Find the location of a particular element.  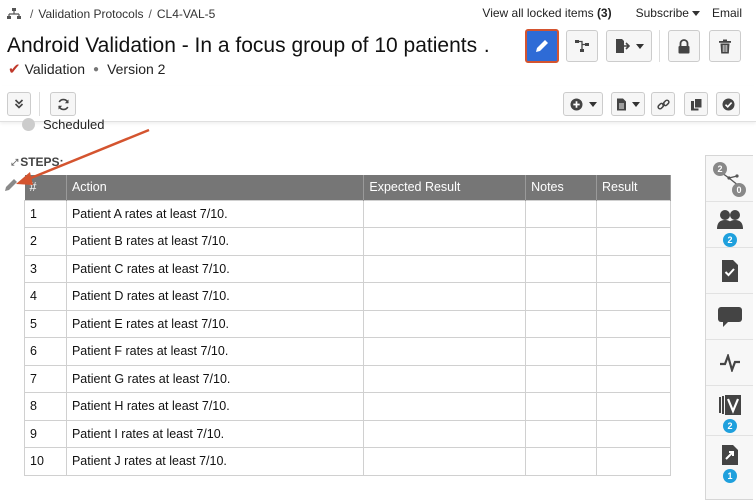

step-action: Patient G rates at least 7/10. is located at coordinates (215, 378).